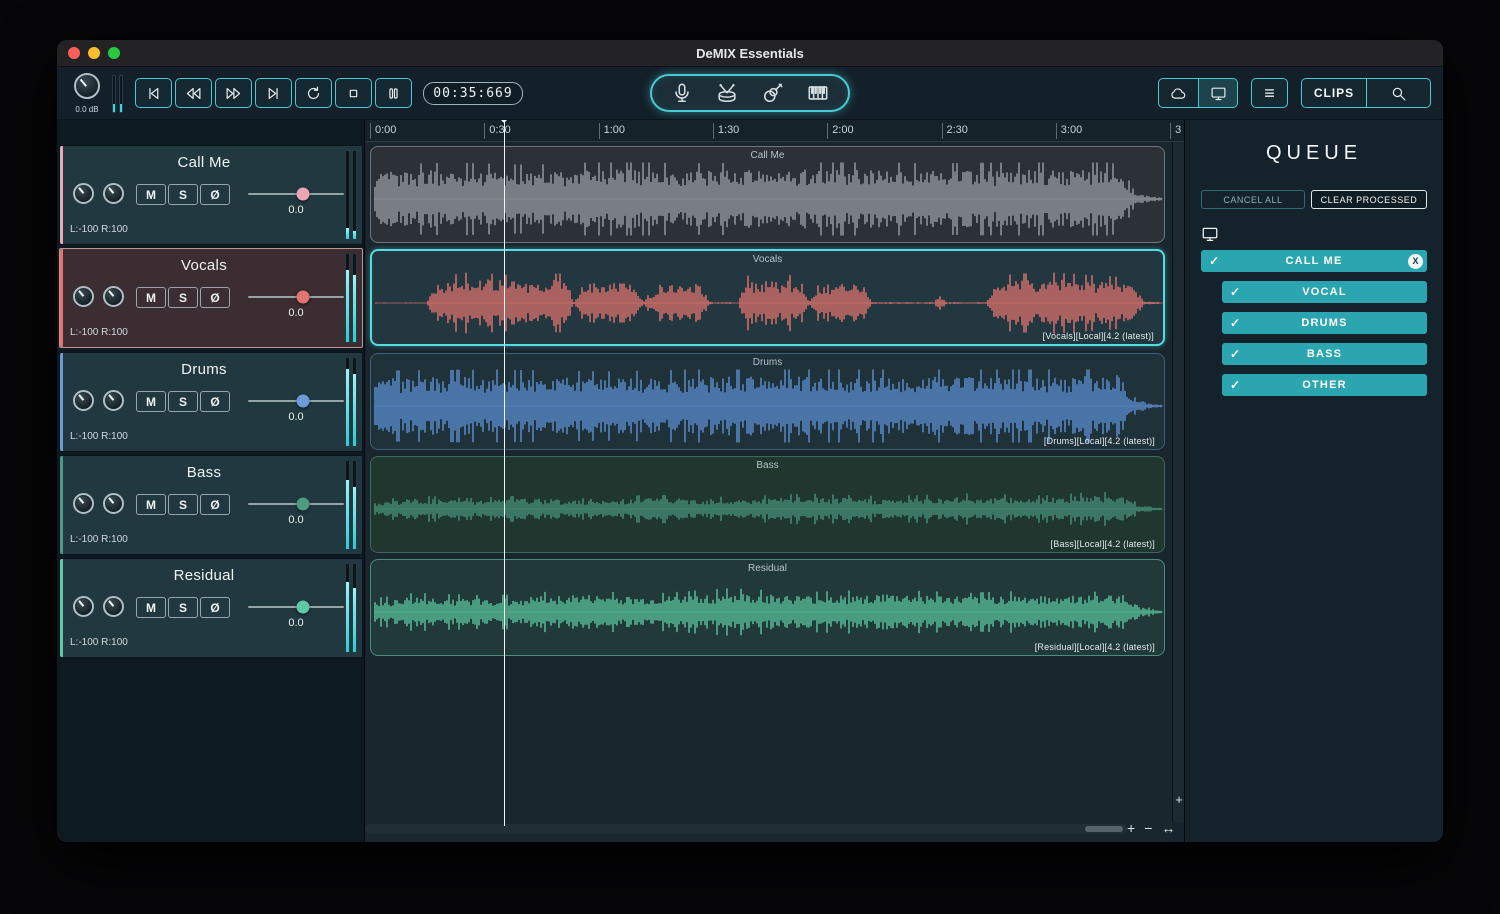  Describe the element at coordinates (1098, 336) in the screenshot. I see `clip-version-tag: [Vocals][Local][4.2 (latest)]` at that location.